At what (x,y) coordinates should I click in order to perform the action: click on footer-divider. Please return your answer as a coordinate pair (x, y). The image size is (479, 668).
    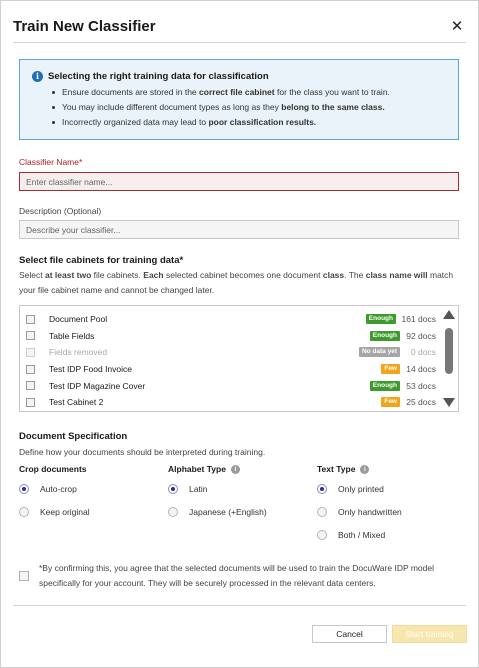
    Looking at the image, I should click on (239, 605).